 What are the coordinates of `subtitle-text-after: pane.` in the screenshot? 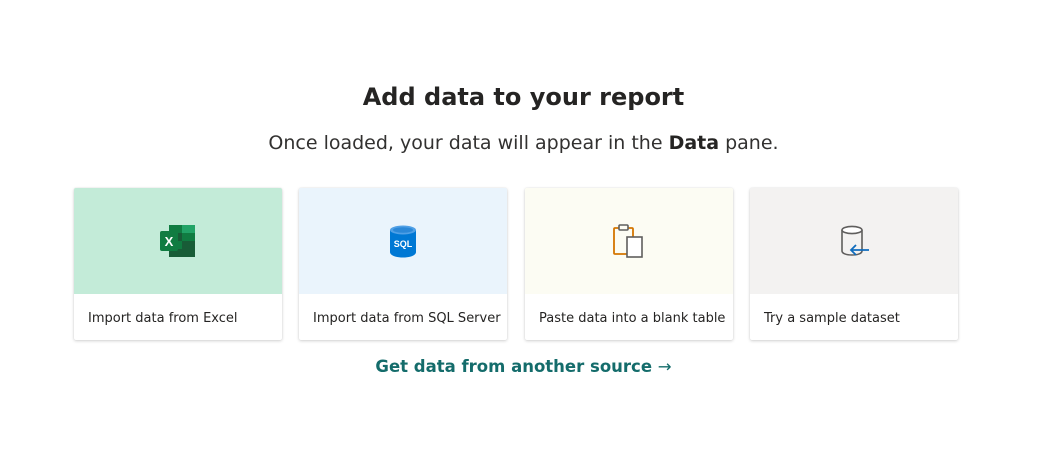 It's located at (749, 143).